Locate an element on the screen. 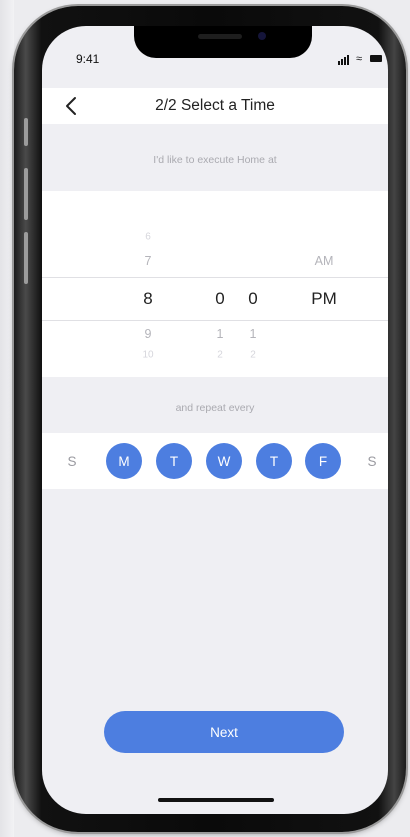 This screenshot has width=410, height=837. minute-tens-selected: 0 is located at coordinates (219, 299).